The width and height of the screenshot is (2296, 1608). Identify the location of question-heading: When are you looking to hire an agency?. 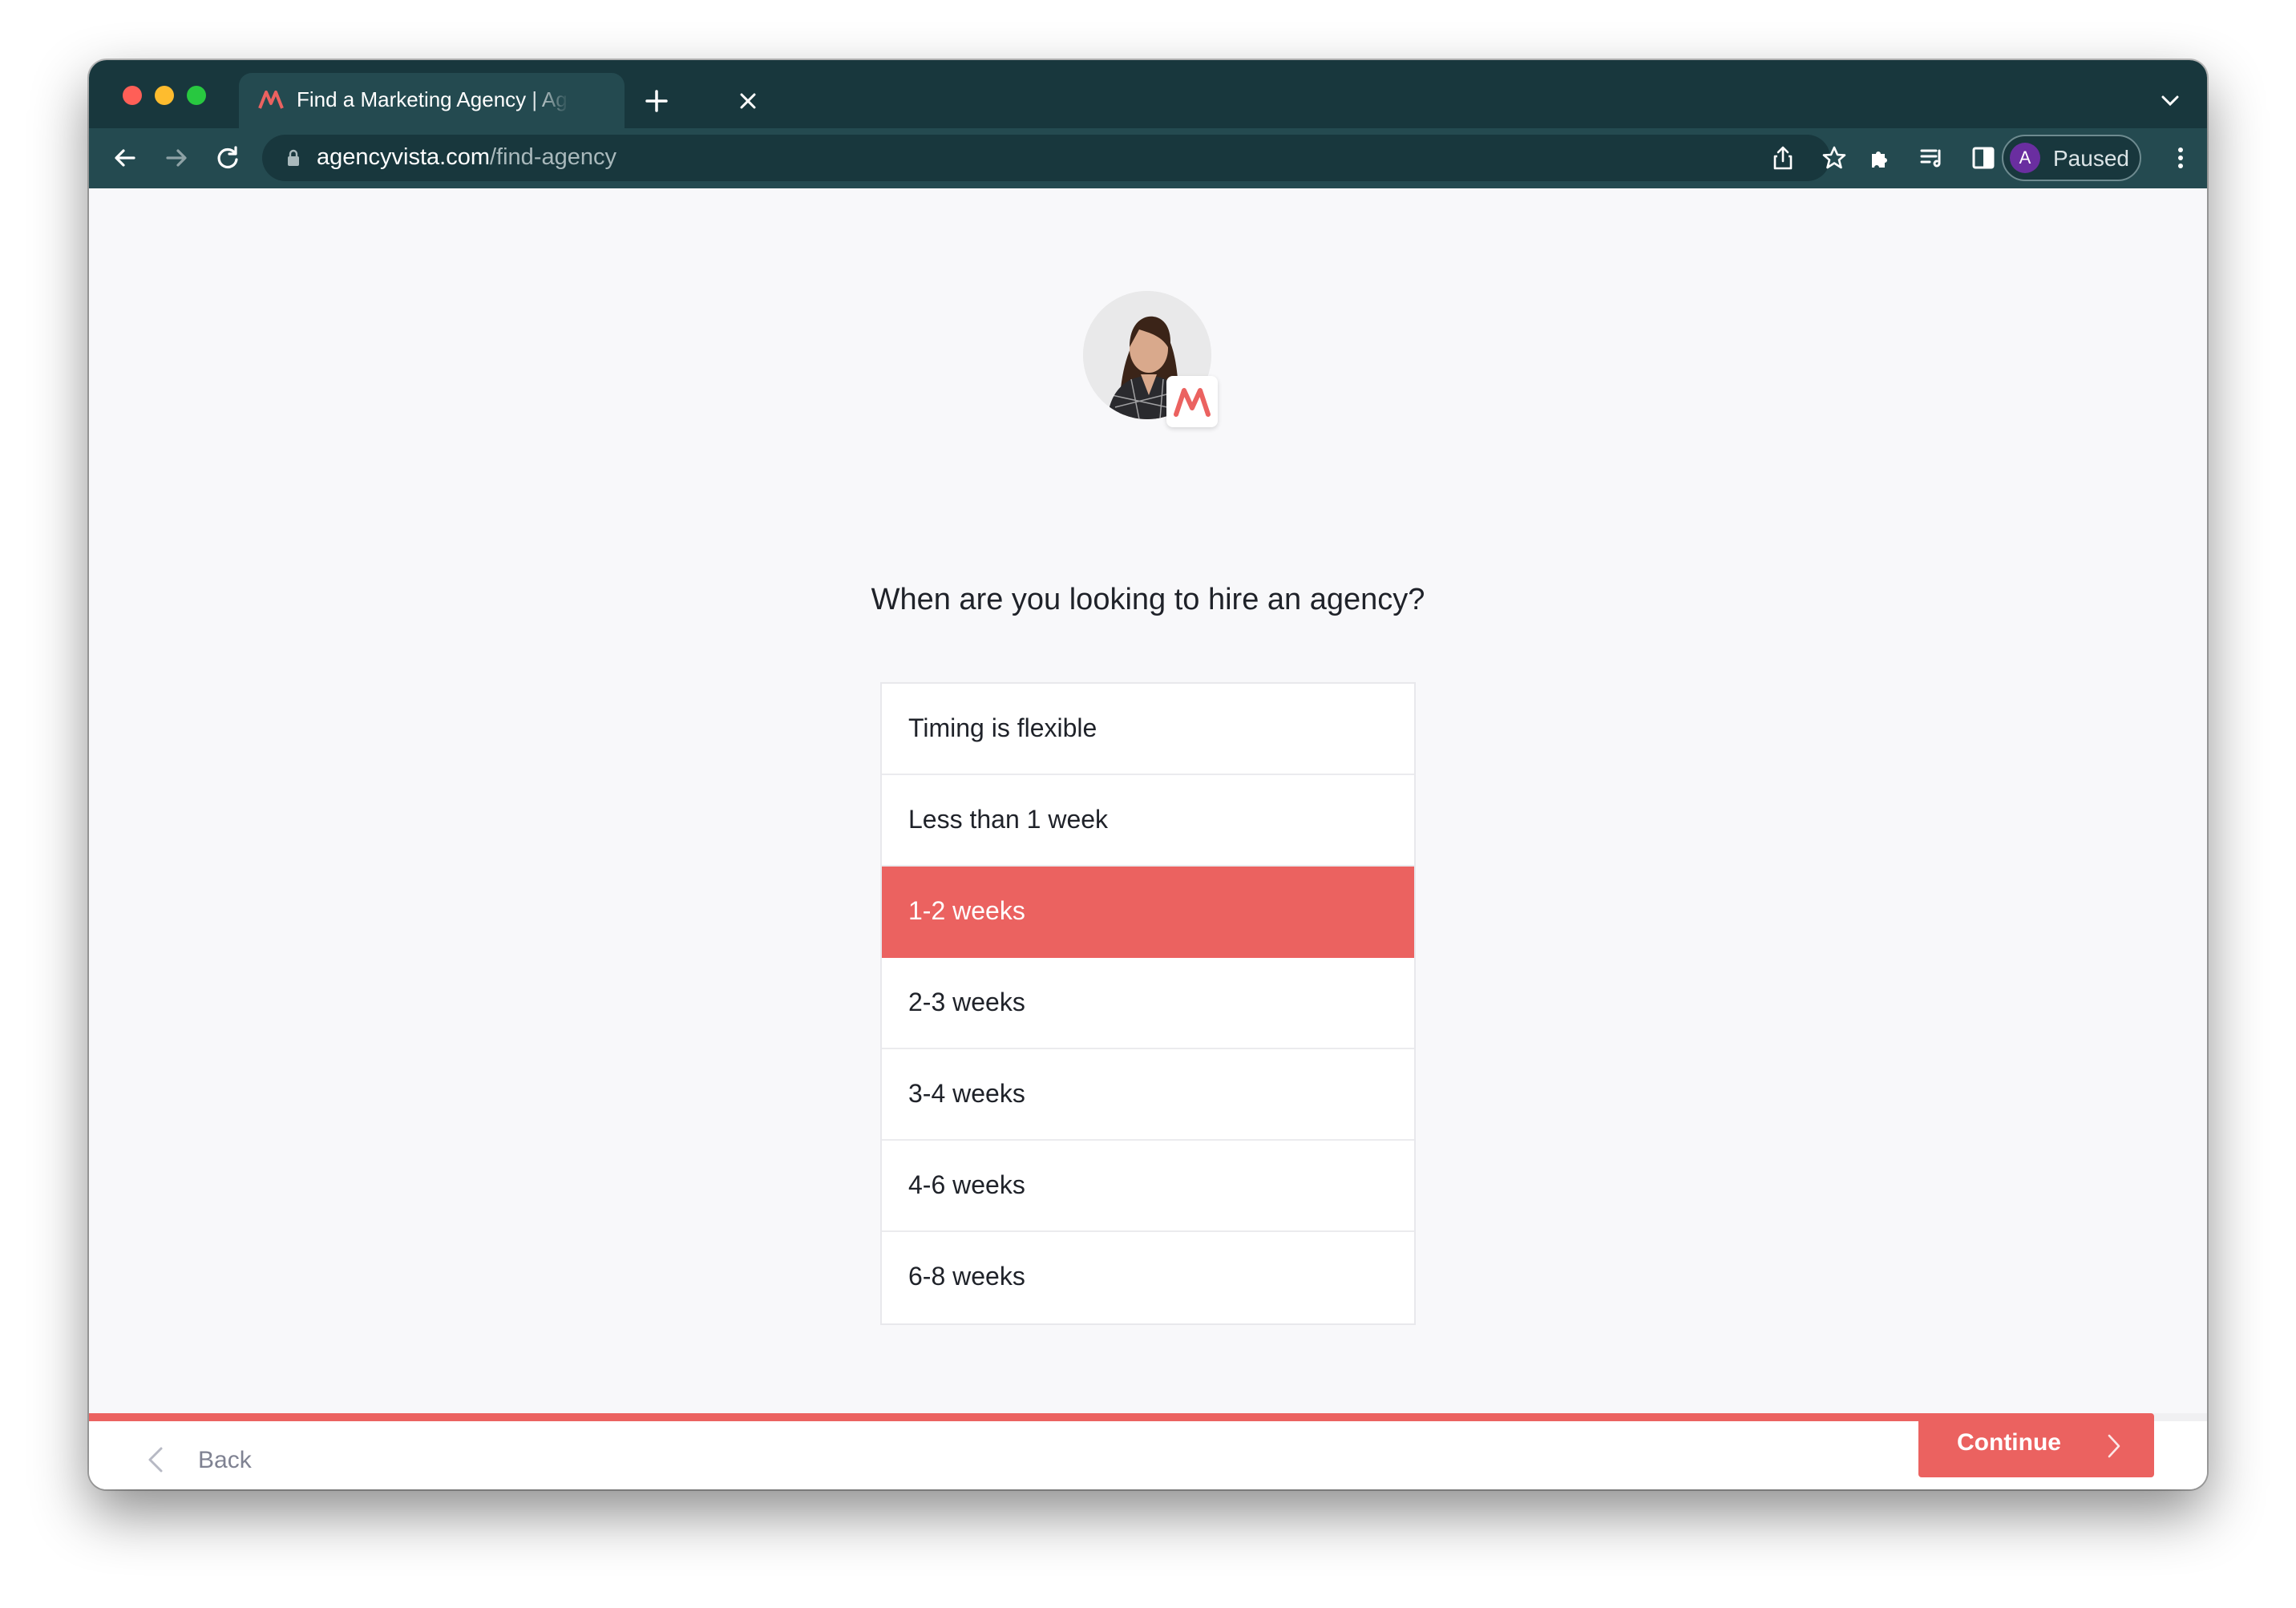
(1148, 599).